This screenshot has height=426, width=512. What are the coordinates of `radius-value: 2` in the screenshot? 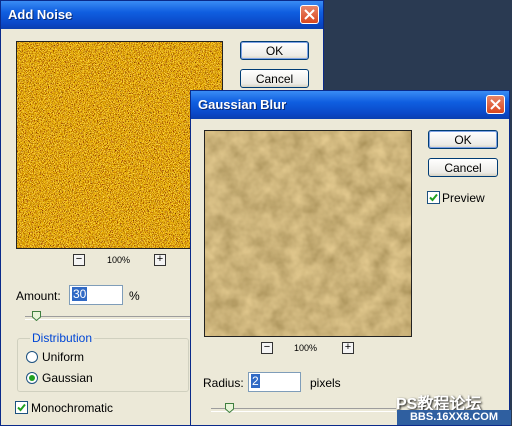 It's located at (255, 381).